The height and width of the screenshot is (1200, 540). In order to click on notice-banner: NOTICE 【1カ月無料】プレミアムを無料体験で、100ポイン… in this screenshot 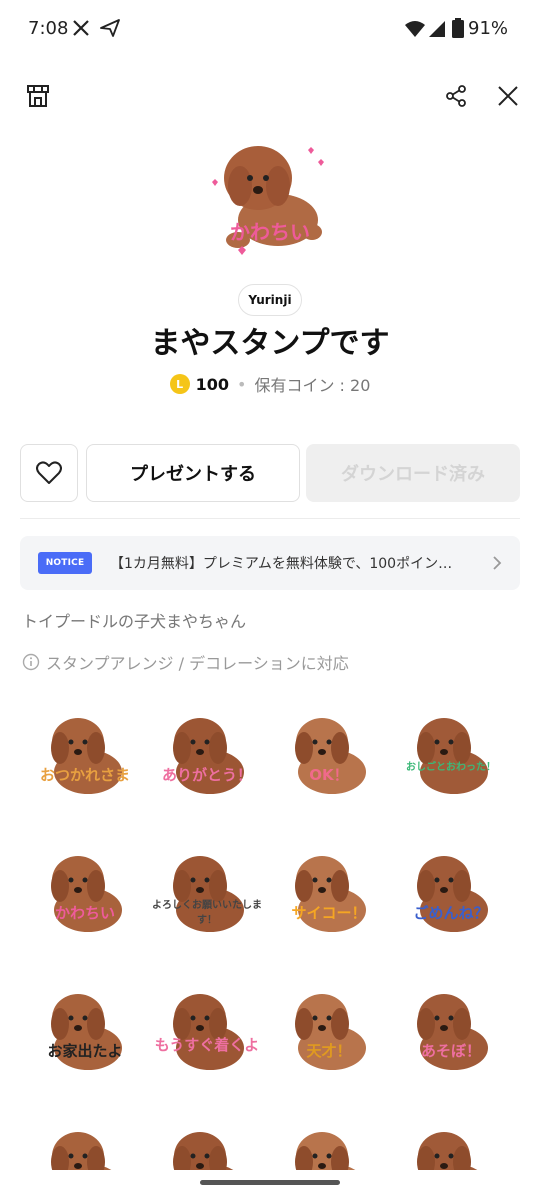, I will do `click(270, 563)`.